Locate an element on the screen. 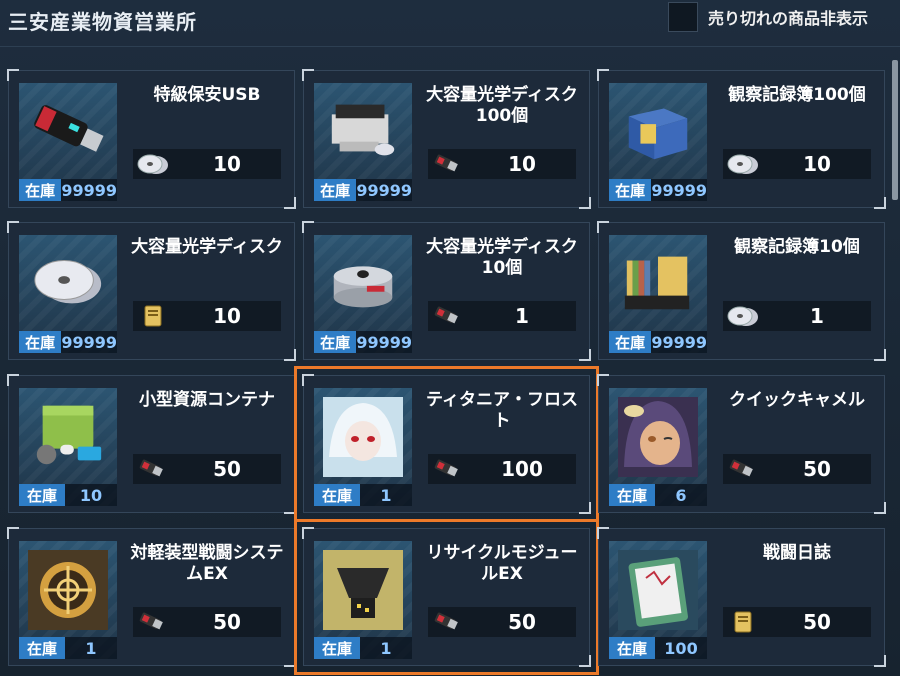  shop-item-card: 在庫 99999 大容量光学ディスク10個 1 is located at coordinates (446, 291).